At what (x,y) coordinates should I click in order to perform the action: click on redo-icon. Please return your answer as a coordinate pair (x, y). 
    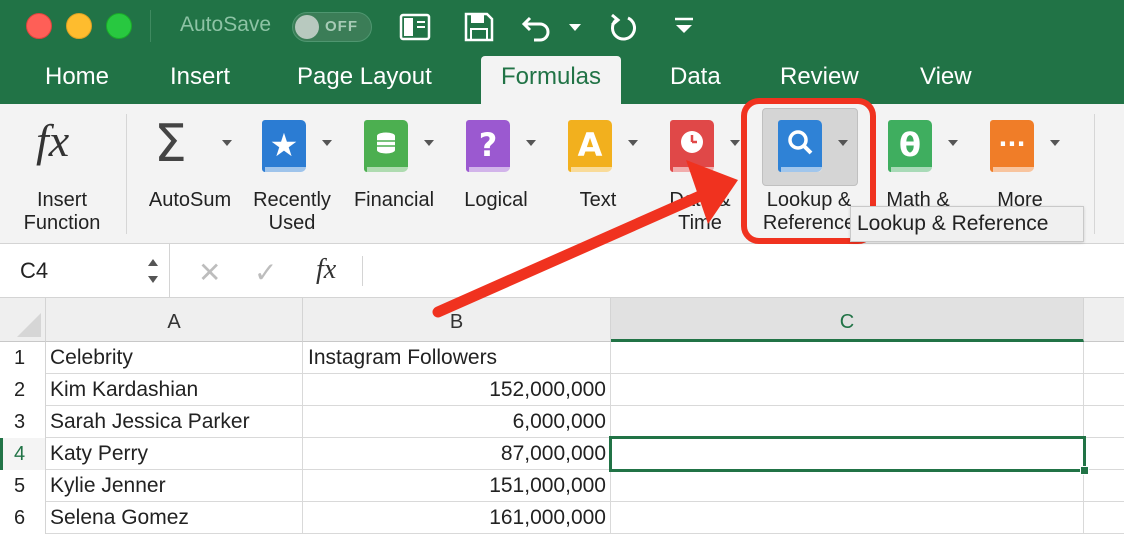
    Looking at the image, I should click on (623, 27).